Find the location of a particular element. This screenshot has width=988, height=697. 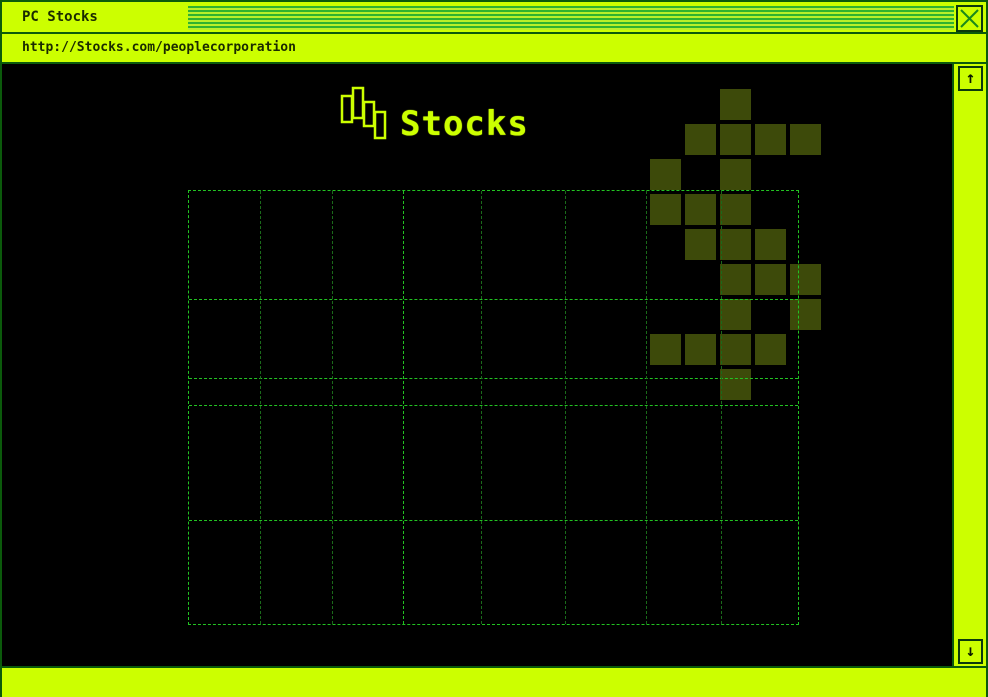

arrow-down-icon: ↓ is located at coordinates (970, 650).